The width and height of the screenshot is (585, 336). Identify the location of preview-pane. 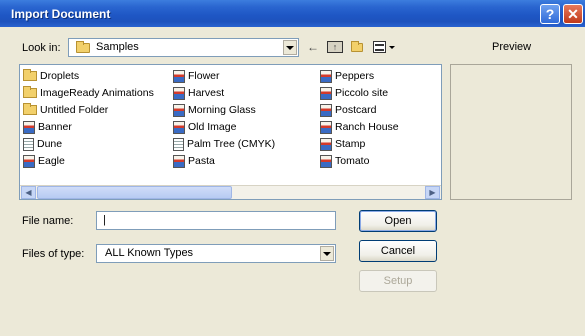
(511, 132).